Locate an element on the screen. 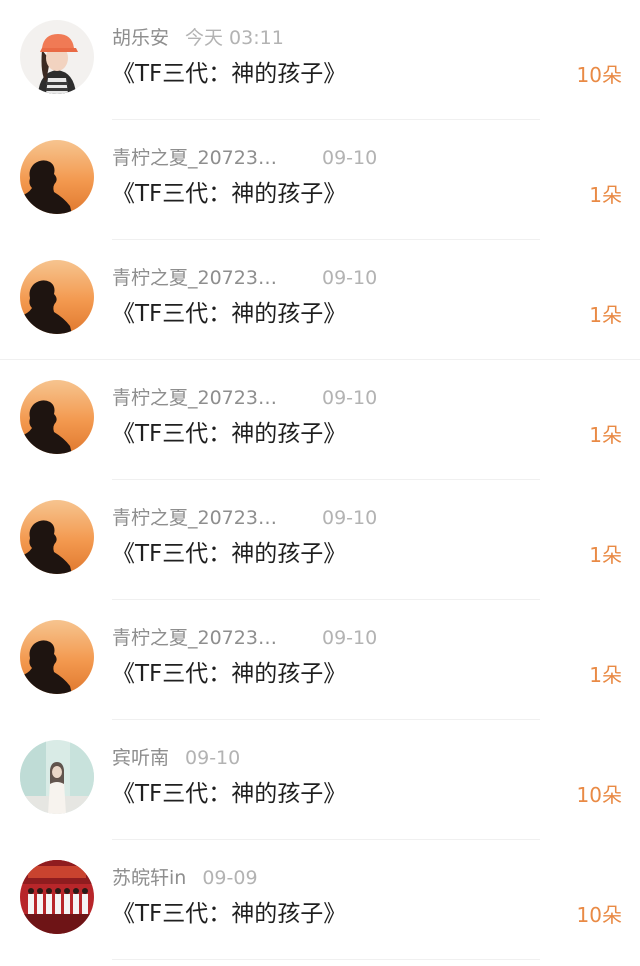  gift-record-row: 苏皖轩in 09-09 《TF三代：神的孩子》 10朵 is located at coordinates (320, 900).